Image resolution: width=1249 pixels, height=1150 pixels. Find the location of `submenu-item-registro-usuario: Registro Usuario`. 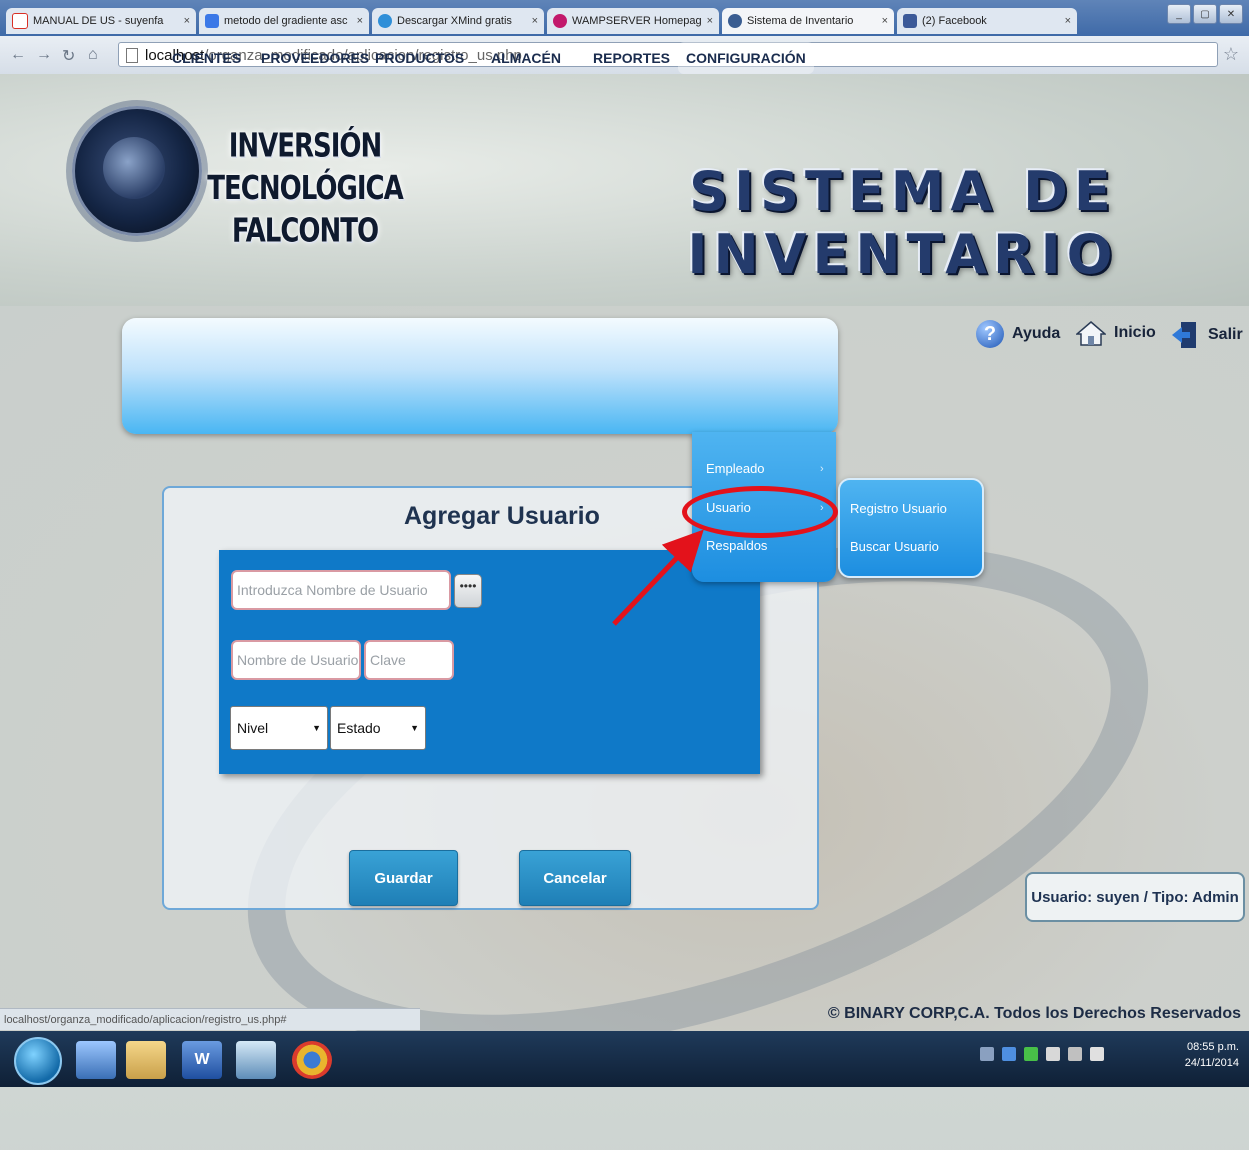

submenu-item-registro-usuario: Registro Usuario is located at coordinates (898, 508).